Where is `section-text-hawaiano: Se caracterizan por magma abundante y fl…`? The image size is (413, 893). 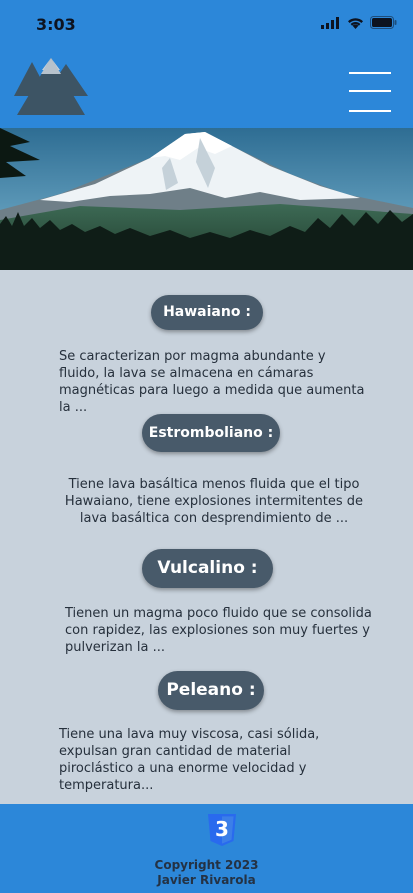 section-text-hawaiano: Se caracterizan por magma abundante y fl… is located at coordinates (212, 382).